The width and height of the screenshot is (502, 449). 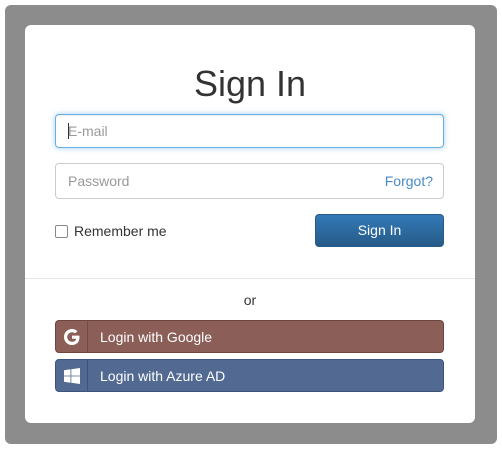 I want to click on sign-in-button: Sign In, so click(x=379, y=230).